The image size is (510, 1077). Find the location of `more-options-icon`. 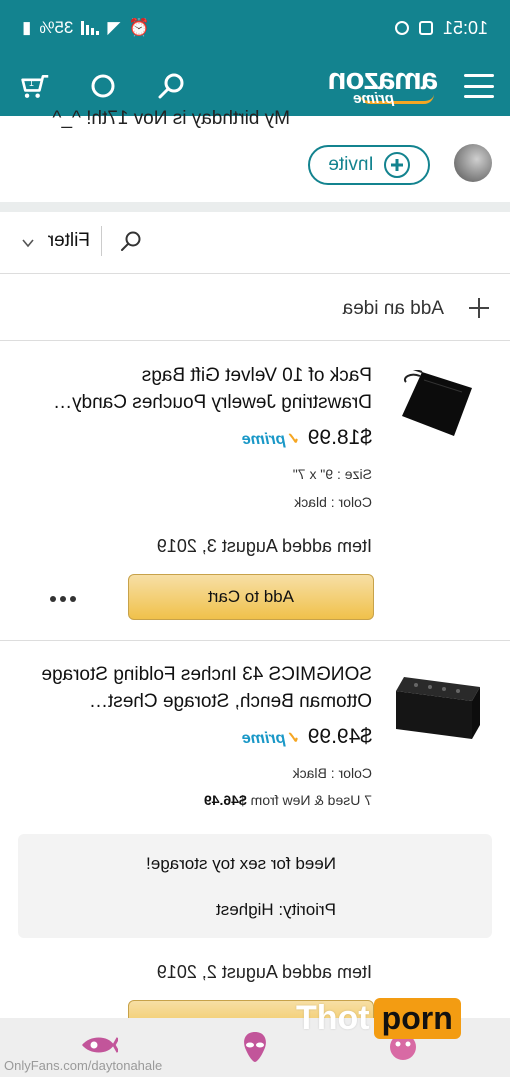

more-options-icon is located at coordinates (63, 600).